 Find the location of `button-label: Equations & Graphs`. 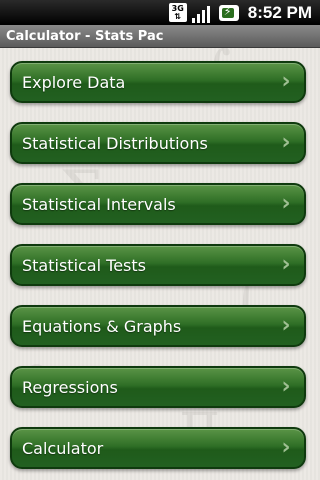

button-label: Equations & Graphs is located at coordinates (102, 326).